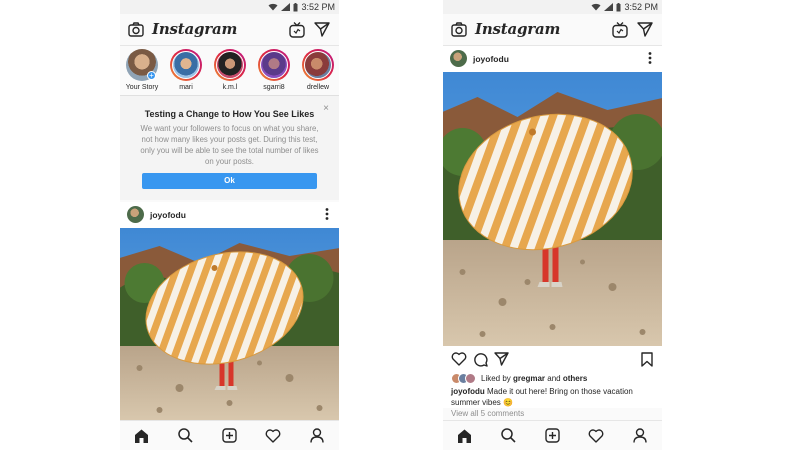 The width and height of the screenshot is (800, 450). What do you see at coordinates (480, 362) in the screenshot?
I see `comment-icon` at bounding box center [480, 362].